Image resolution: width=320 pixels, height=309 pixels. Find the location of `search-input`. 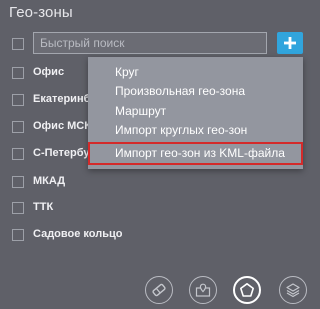

search-input is located at coordinates (150, 43).